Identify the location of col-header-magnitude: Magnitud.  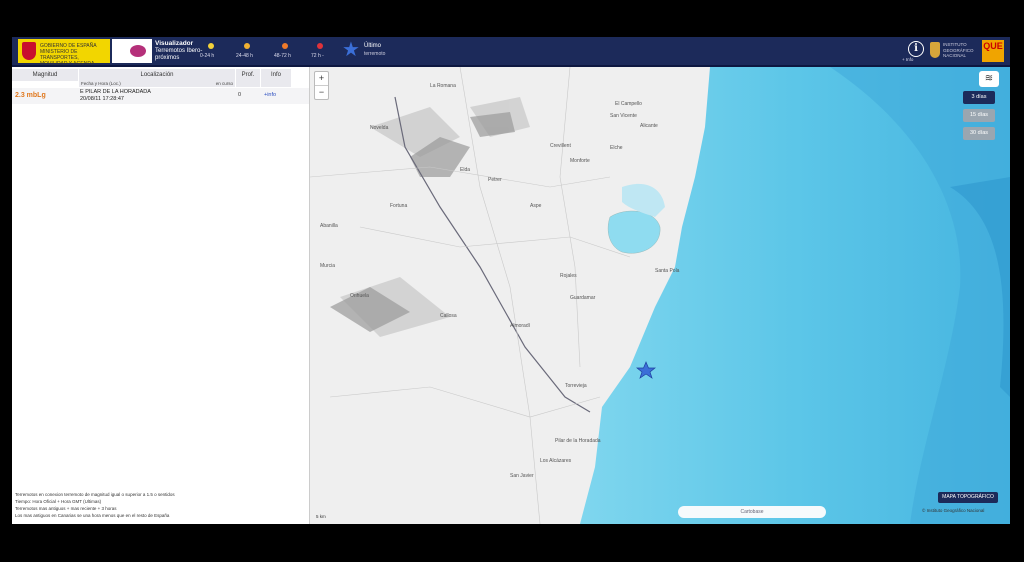
(45, 75).